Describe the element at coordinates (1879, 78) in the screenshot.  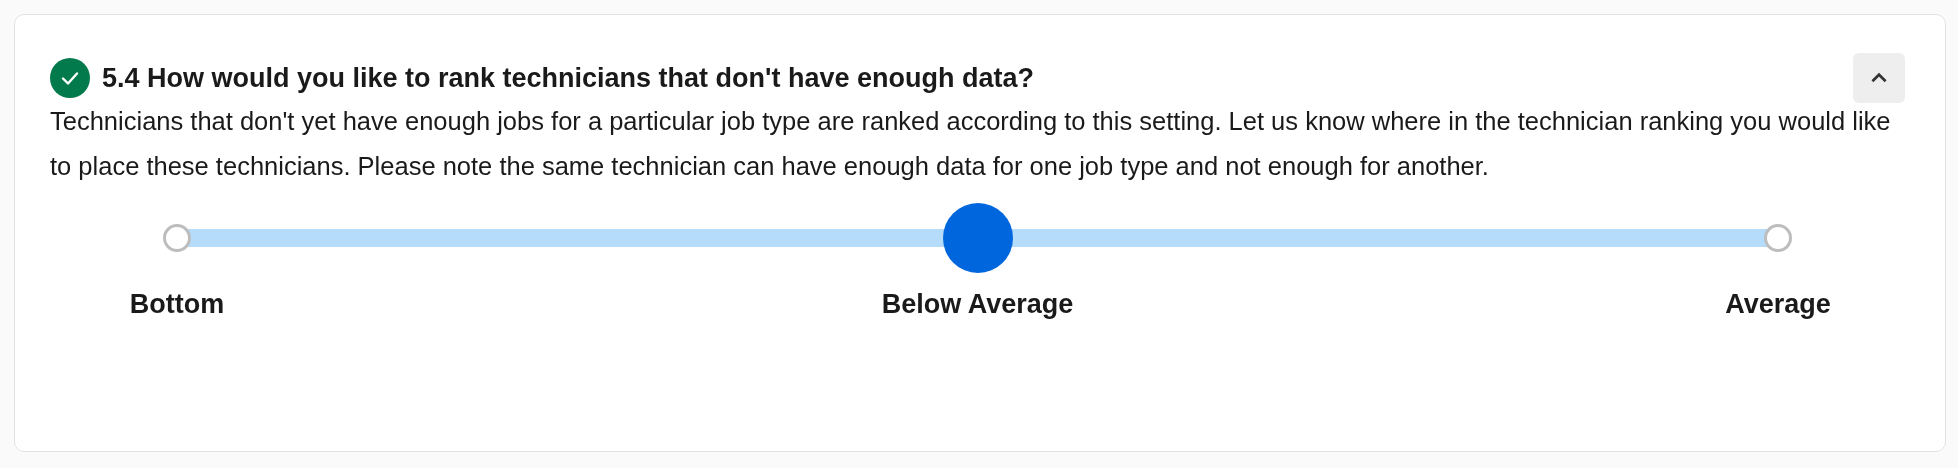
I see `collapse-button` at that location.